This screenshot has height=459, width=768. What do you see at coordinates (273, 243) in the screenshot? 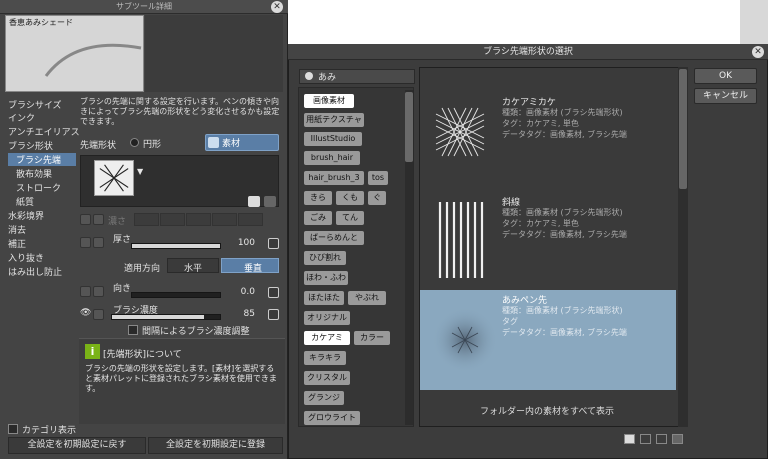
I see `thickness-pressure-icon` at bounding box center [273, 243].